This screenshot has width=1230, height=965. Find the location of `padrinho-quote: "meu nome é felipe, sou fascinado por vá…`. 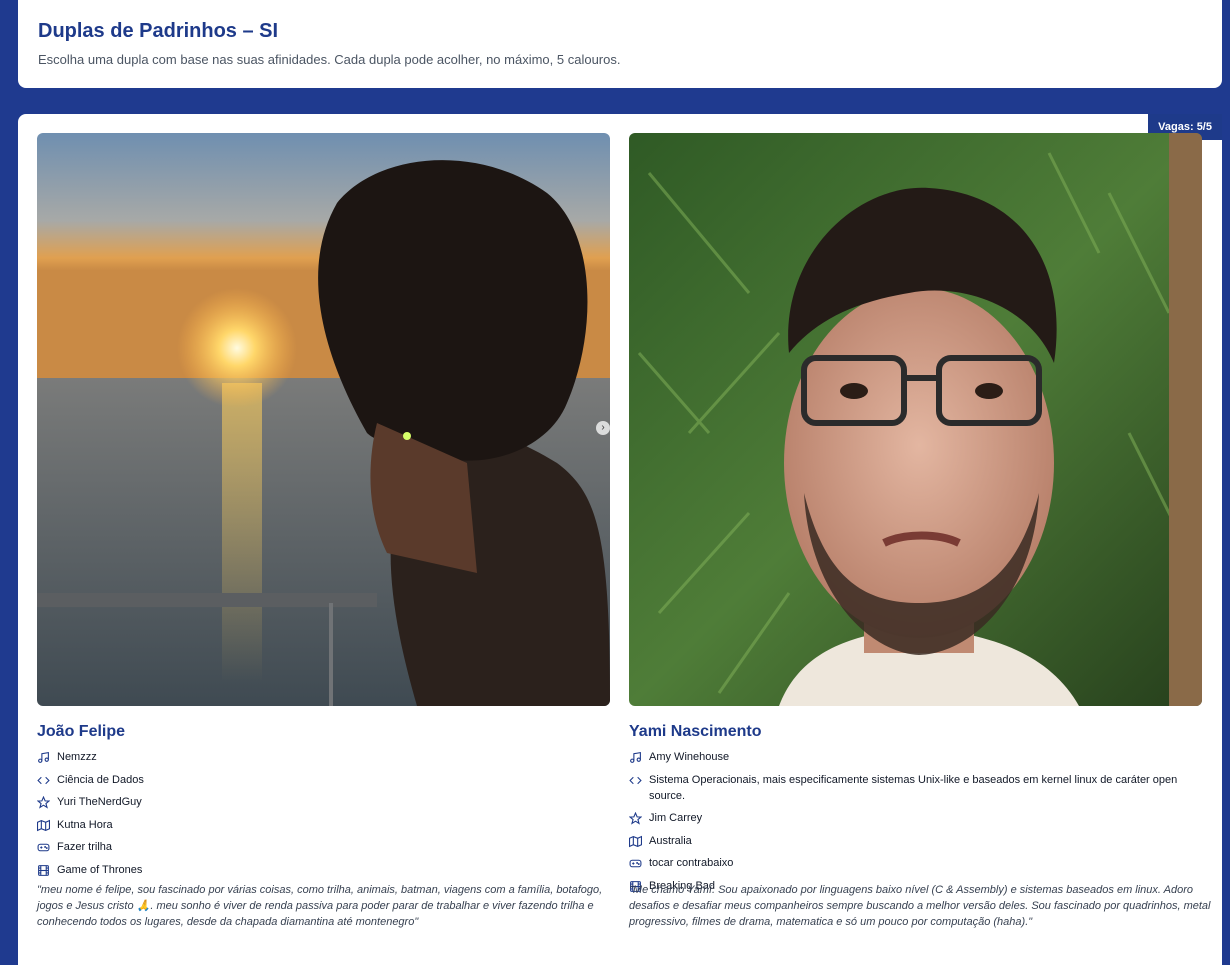

padrinho-quote: "meu nome é felipe, sou fascinado por vá… is located at coordinates (320, 906).